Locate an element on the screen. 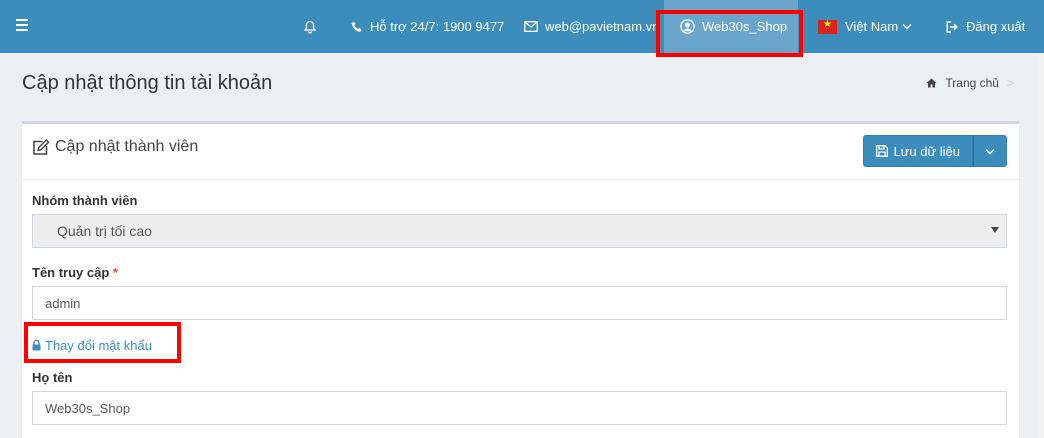 The width and height of the screenshot is (1044, 438). user-menu-button: Web30s_Shop is located at coordinates (731, 26).